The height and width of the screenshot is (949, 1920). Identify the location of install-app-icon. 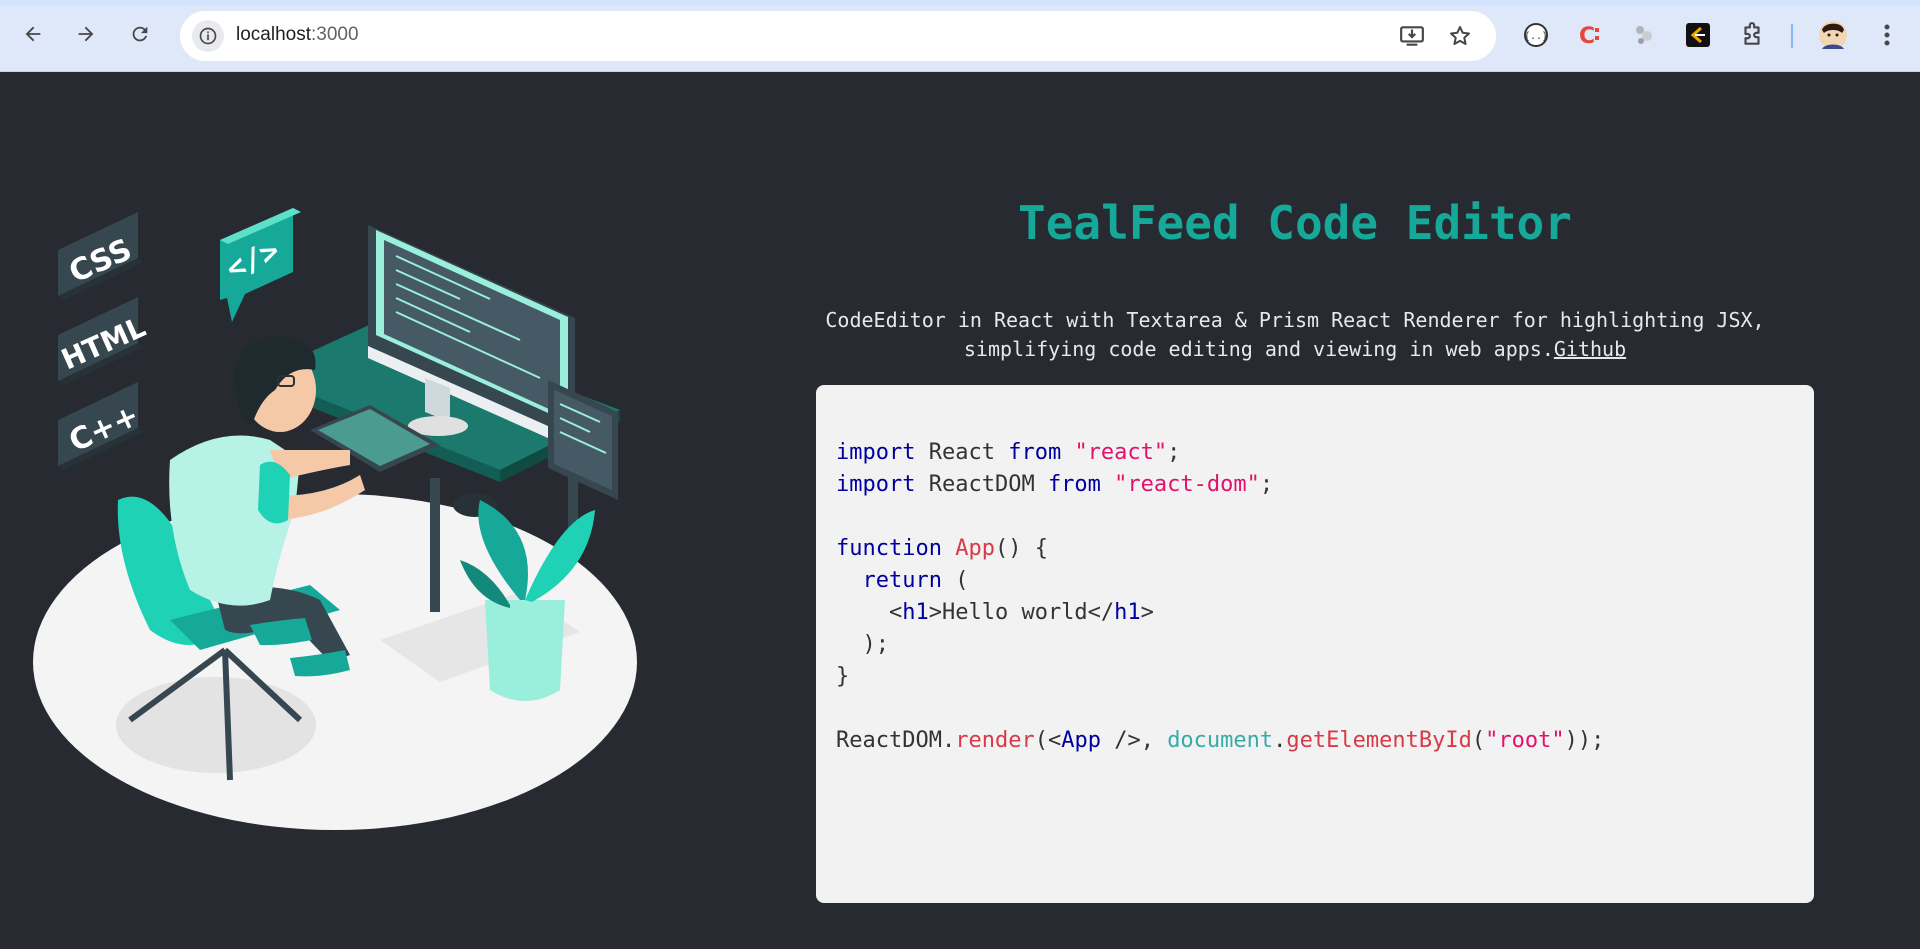
(1412, 36).